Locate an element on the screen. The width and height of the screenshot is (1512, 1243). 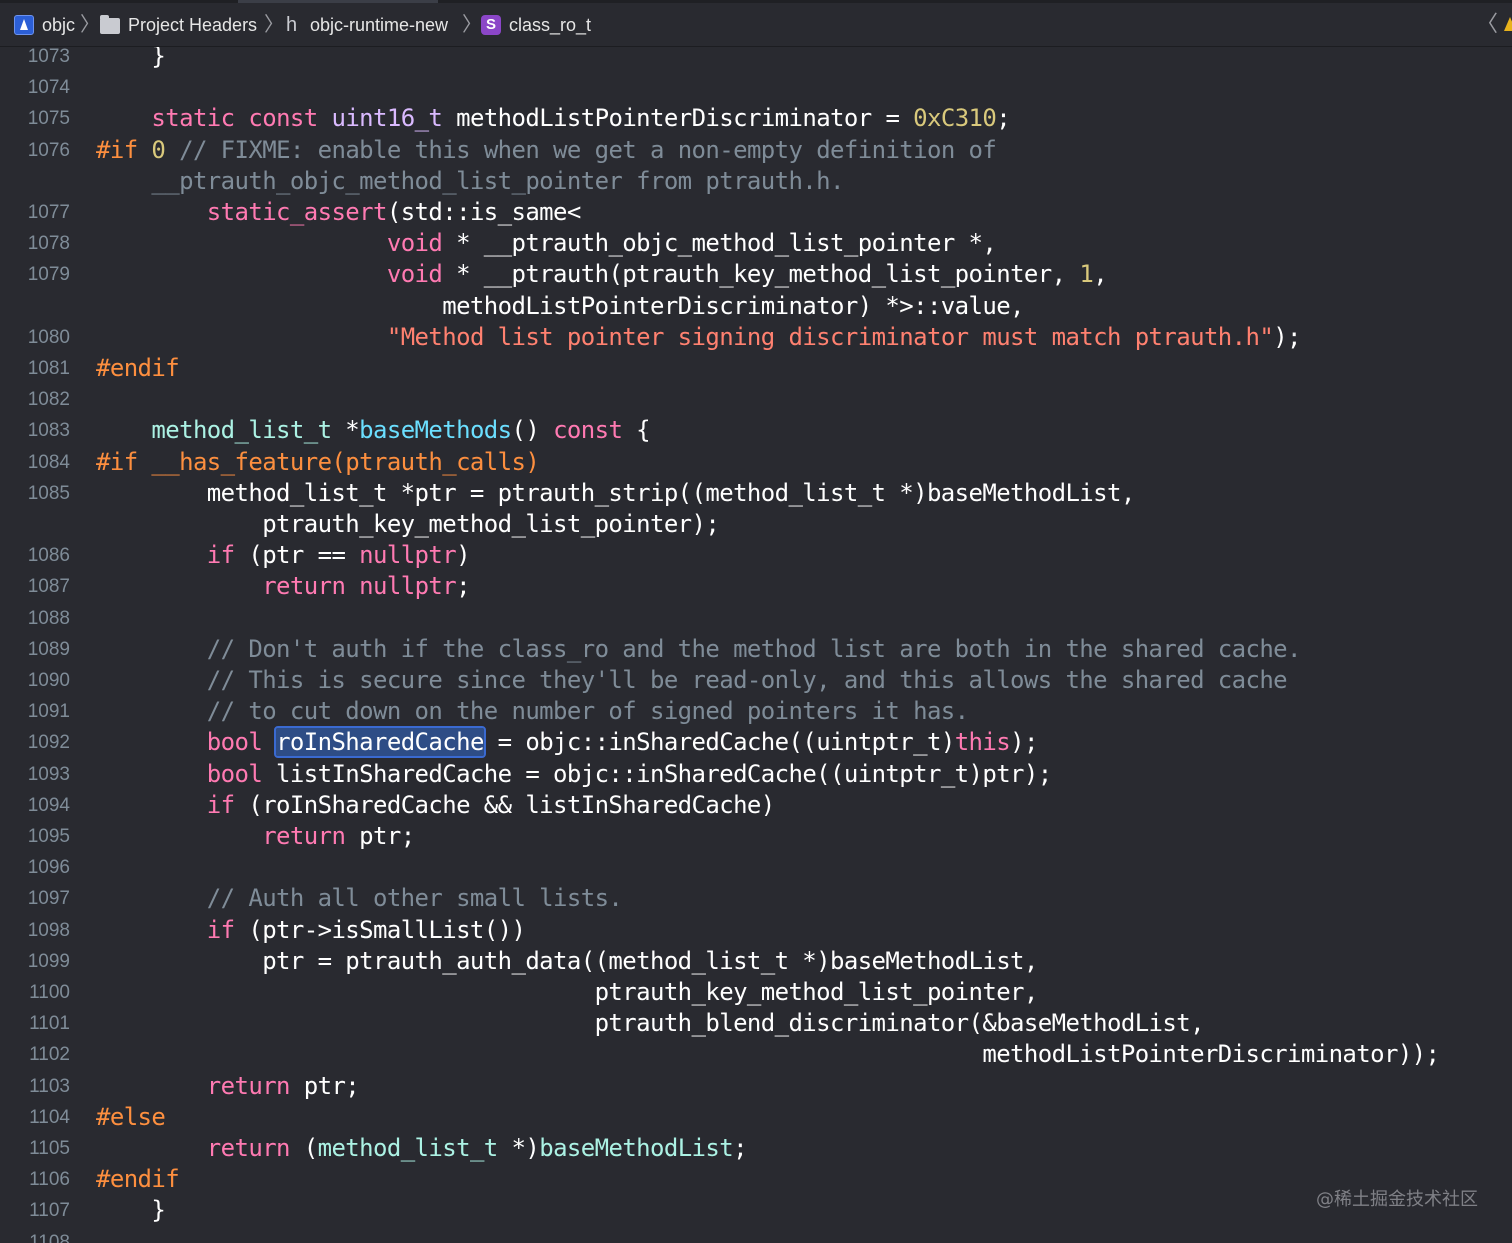
code-text: method_list_t *baseMethods() const { is located at coordinates (373, 430).